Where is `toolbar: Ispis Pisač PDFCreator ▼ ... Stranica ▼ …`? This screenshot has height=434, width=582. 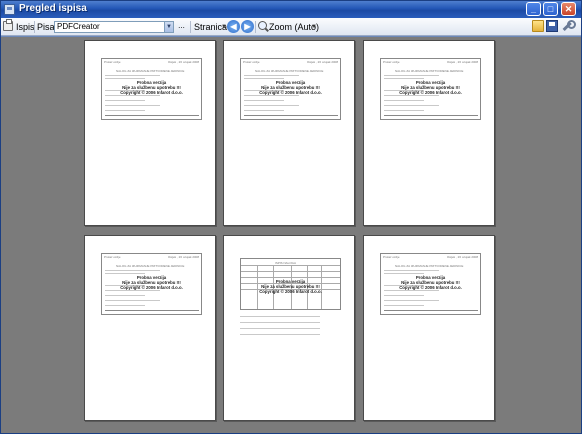
toolbar: Ispis Pisač PDFCreator ▼ ... Stranica ▼ … is located at coordinates (291, 27).